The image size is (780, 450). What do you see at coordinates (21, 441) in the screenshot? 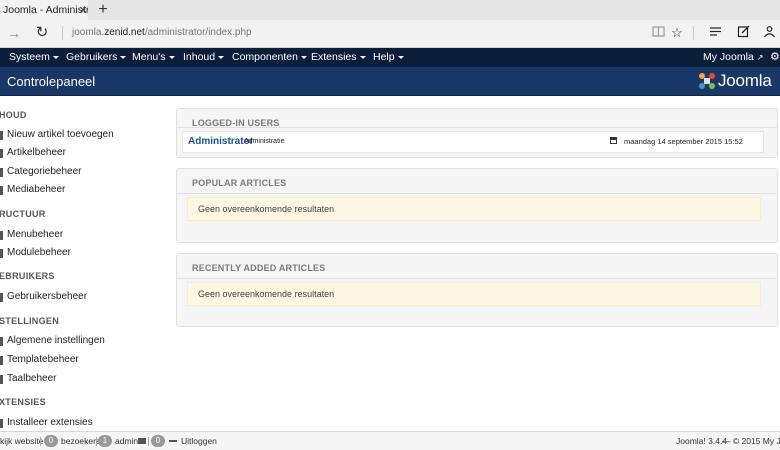
I see `view-site-link: kijk website` at bounding box center [21, 441].